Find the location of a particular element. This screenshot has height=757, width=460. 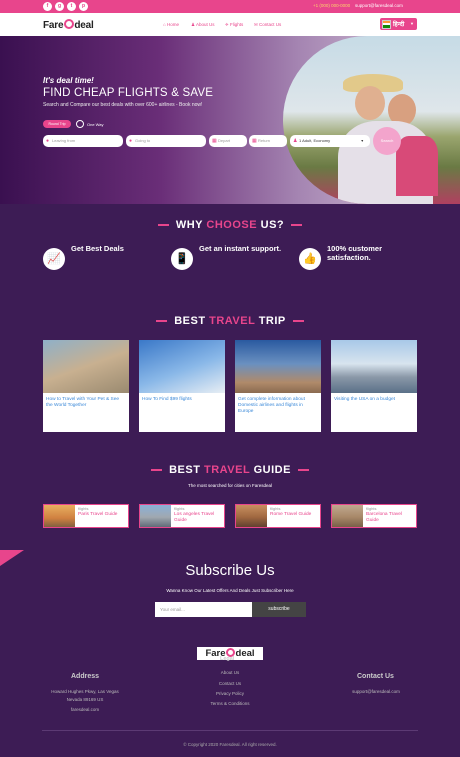

site-logo: Fare deal is located at coordinates (68, 25).